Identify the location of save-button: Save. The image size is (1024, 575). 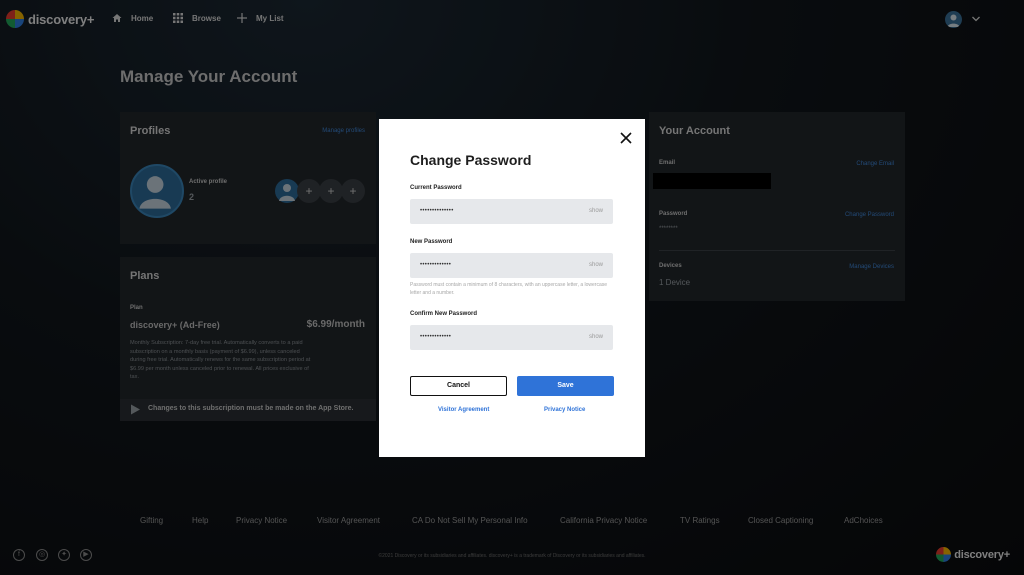
(565, 386).